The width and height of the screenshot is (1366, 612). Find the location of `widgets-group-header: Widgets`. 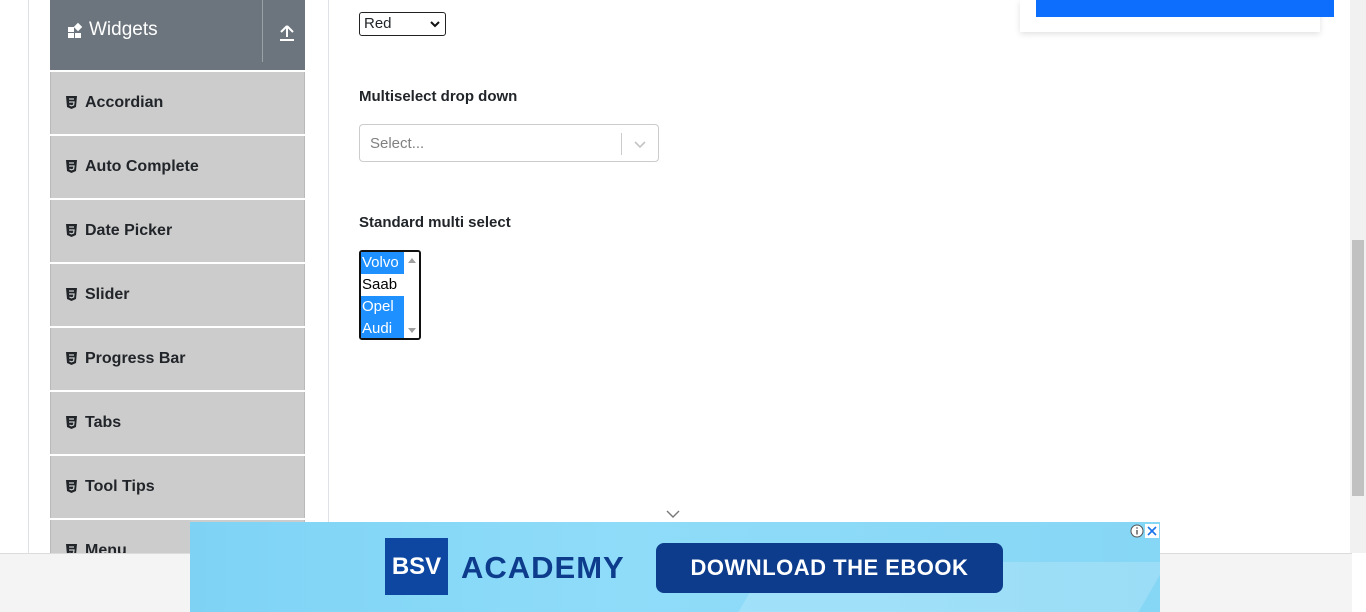

widgets-group-header: Widgets is located at coordinates (177, 35).